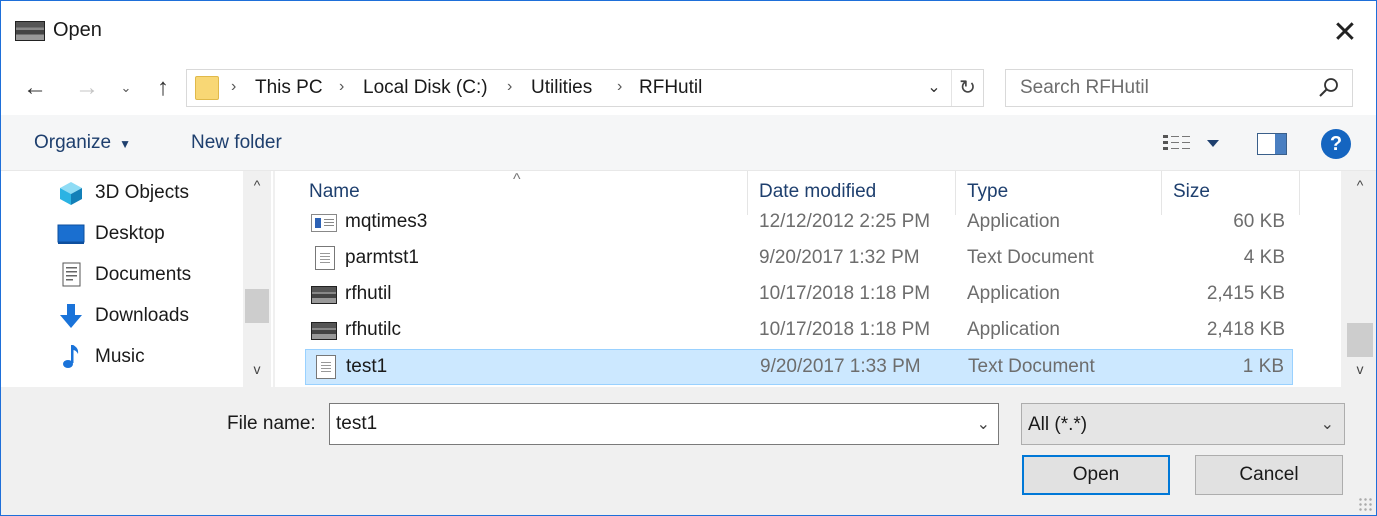 This screenshot has width=1377, height=516. Describe the element at coordinates (120, 356) in the screenshot. I see `sidebar-item-label: Music` at that location.